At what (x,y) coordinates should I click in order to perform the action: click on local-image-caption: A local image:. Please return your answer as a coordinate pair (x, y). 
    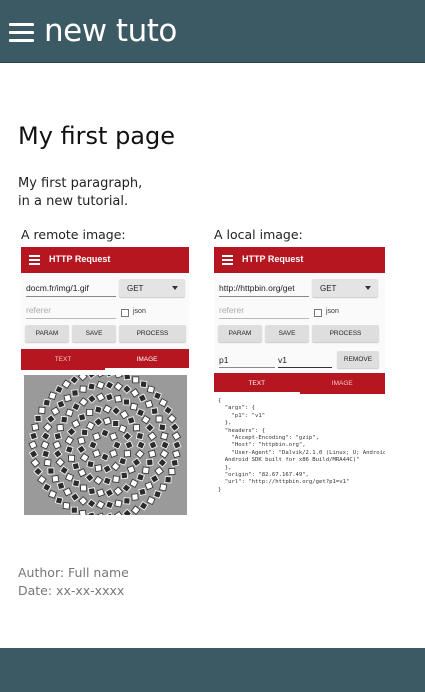
    Looking at the image, I should click on (258, 234).